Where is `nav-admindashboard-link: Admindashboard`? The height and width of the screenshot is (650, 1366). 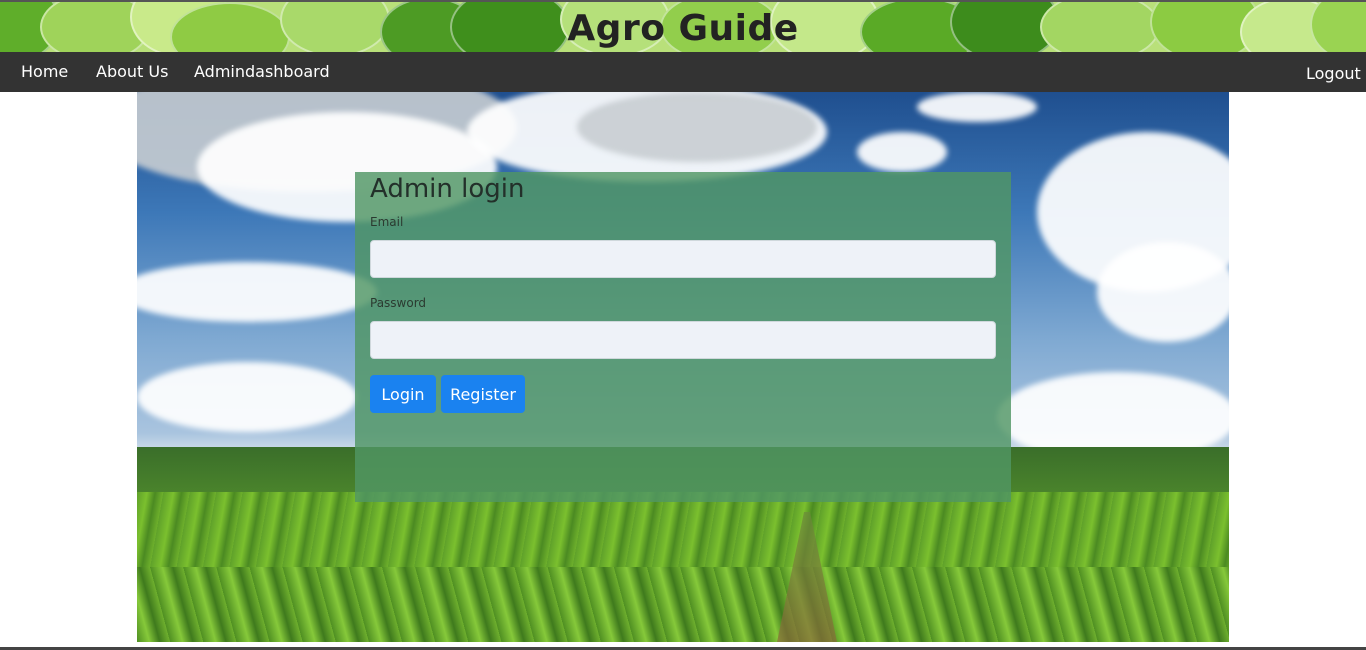
nav-admindashboard-link: Admindashboard is located at coordinates (262, 72).